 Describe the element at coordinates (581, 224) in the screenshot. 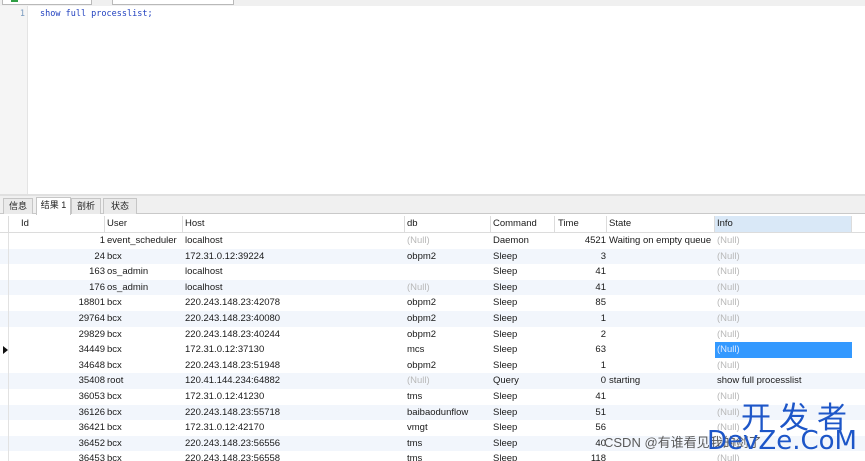

I see `column-header-time: Time` at that location.